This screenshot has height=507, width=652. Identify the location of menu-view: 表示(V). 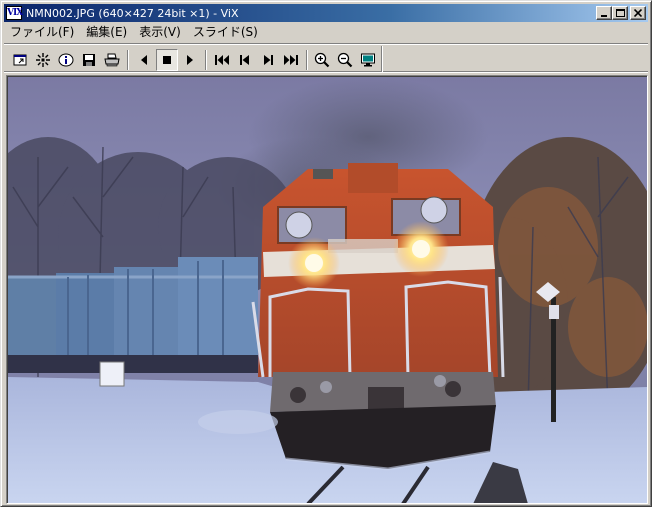
(160, 32).